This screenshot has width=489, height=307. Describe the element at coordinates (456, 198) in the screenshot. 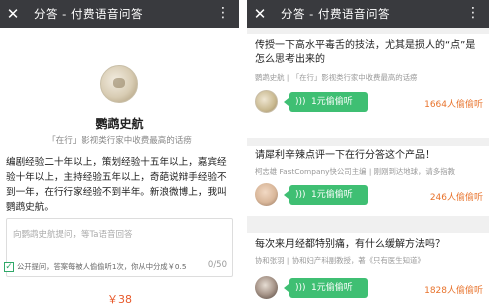

I see `listener-count: 246人偷偷听` at that location.